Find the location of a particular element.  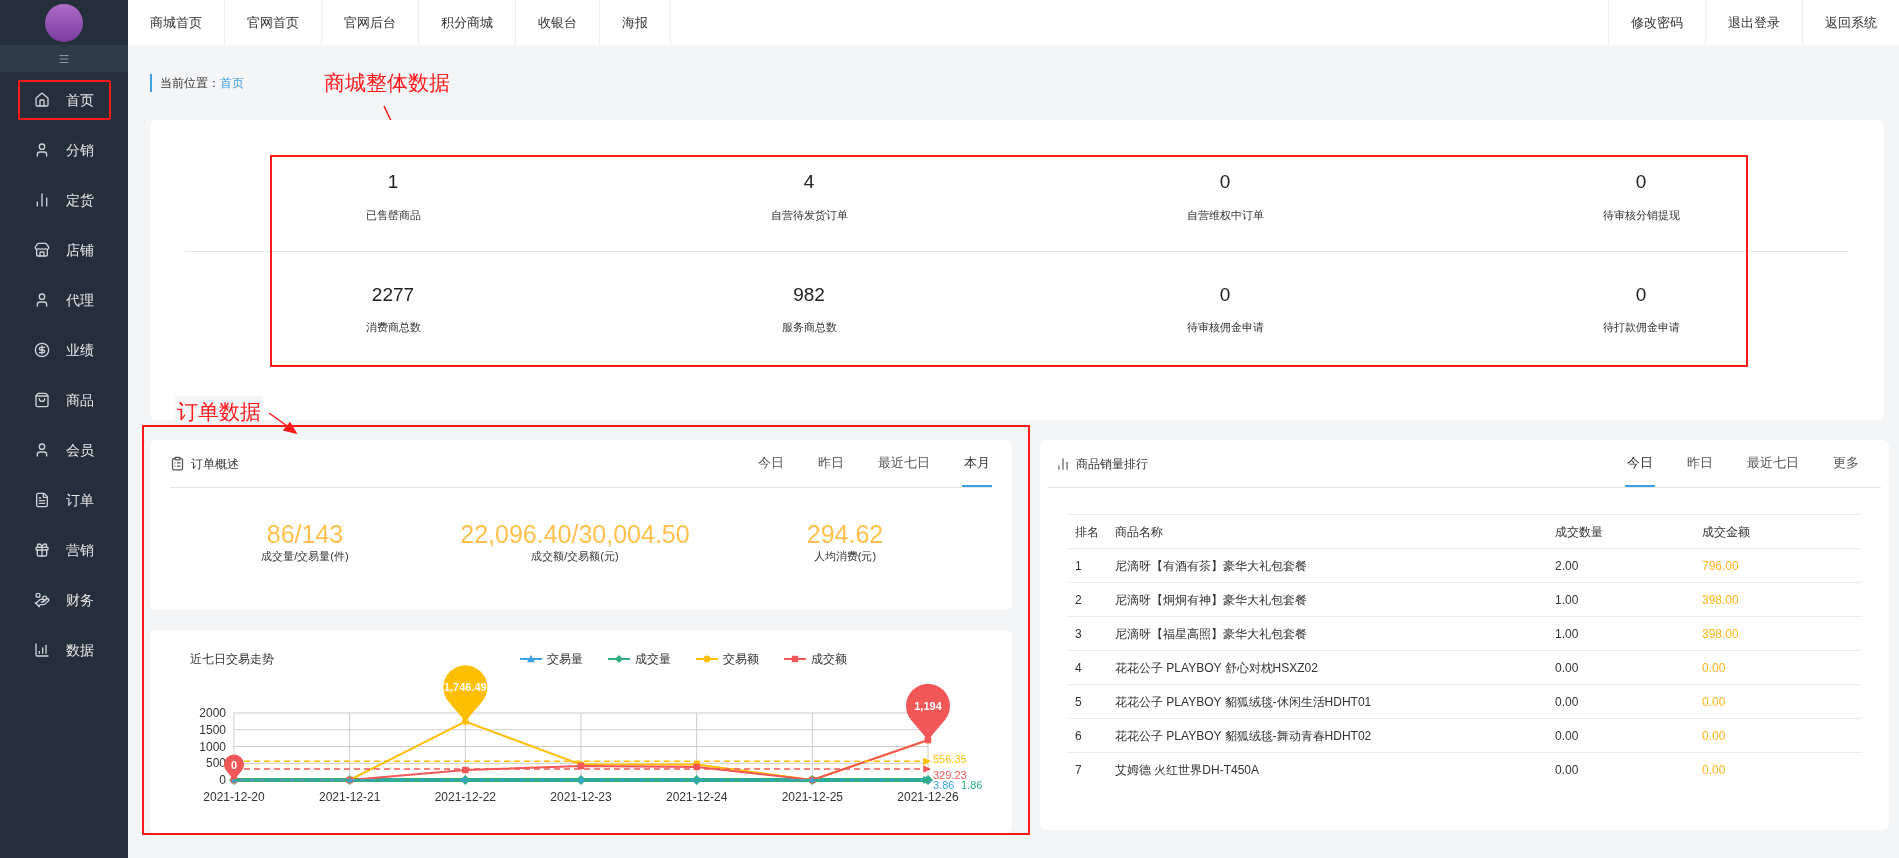

stat-value: 294.62 is located at coordinates (845, 534).